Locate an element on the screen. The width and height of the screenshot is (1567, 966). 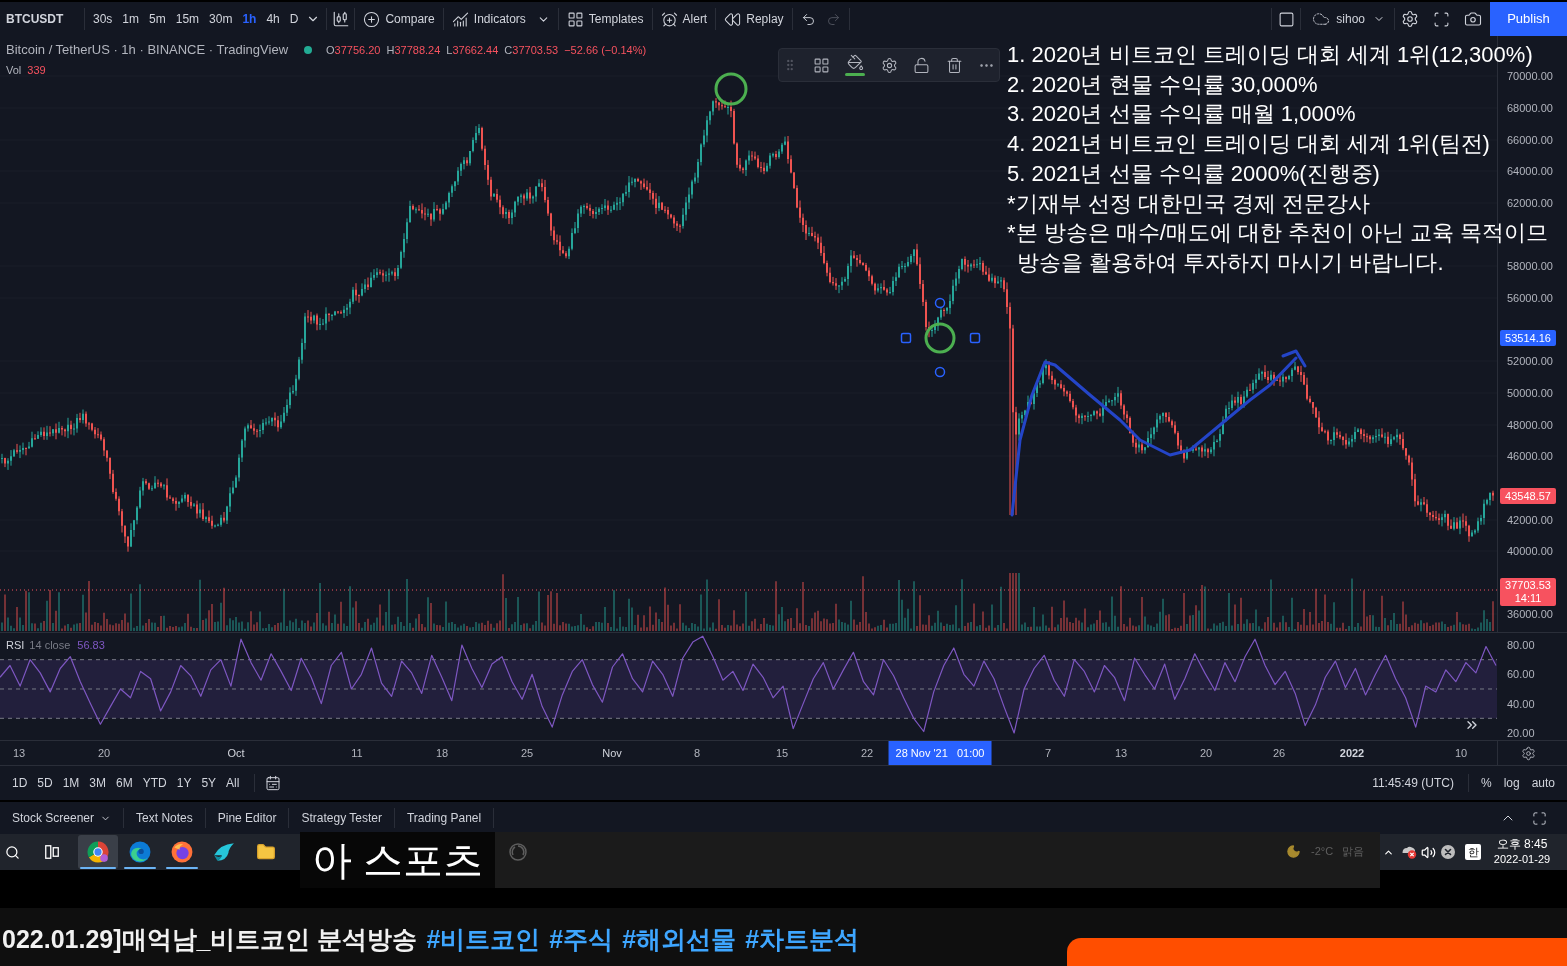
interval-button: 4h is located at coordinates (273, 19).